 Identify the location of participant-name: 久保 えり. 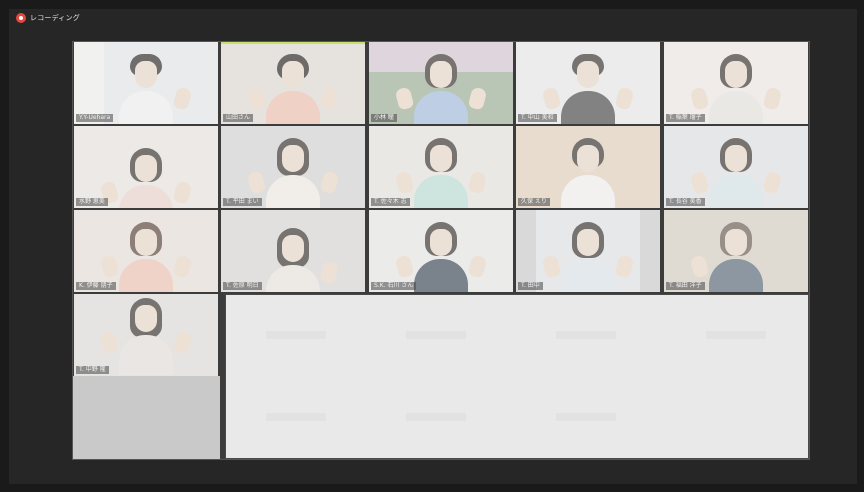
(534, 202).